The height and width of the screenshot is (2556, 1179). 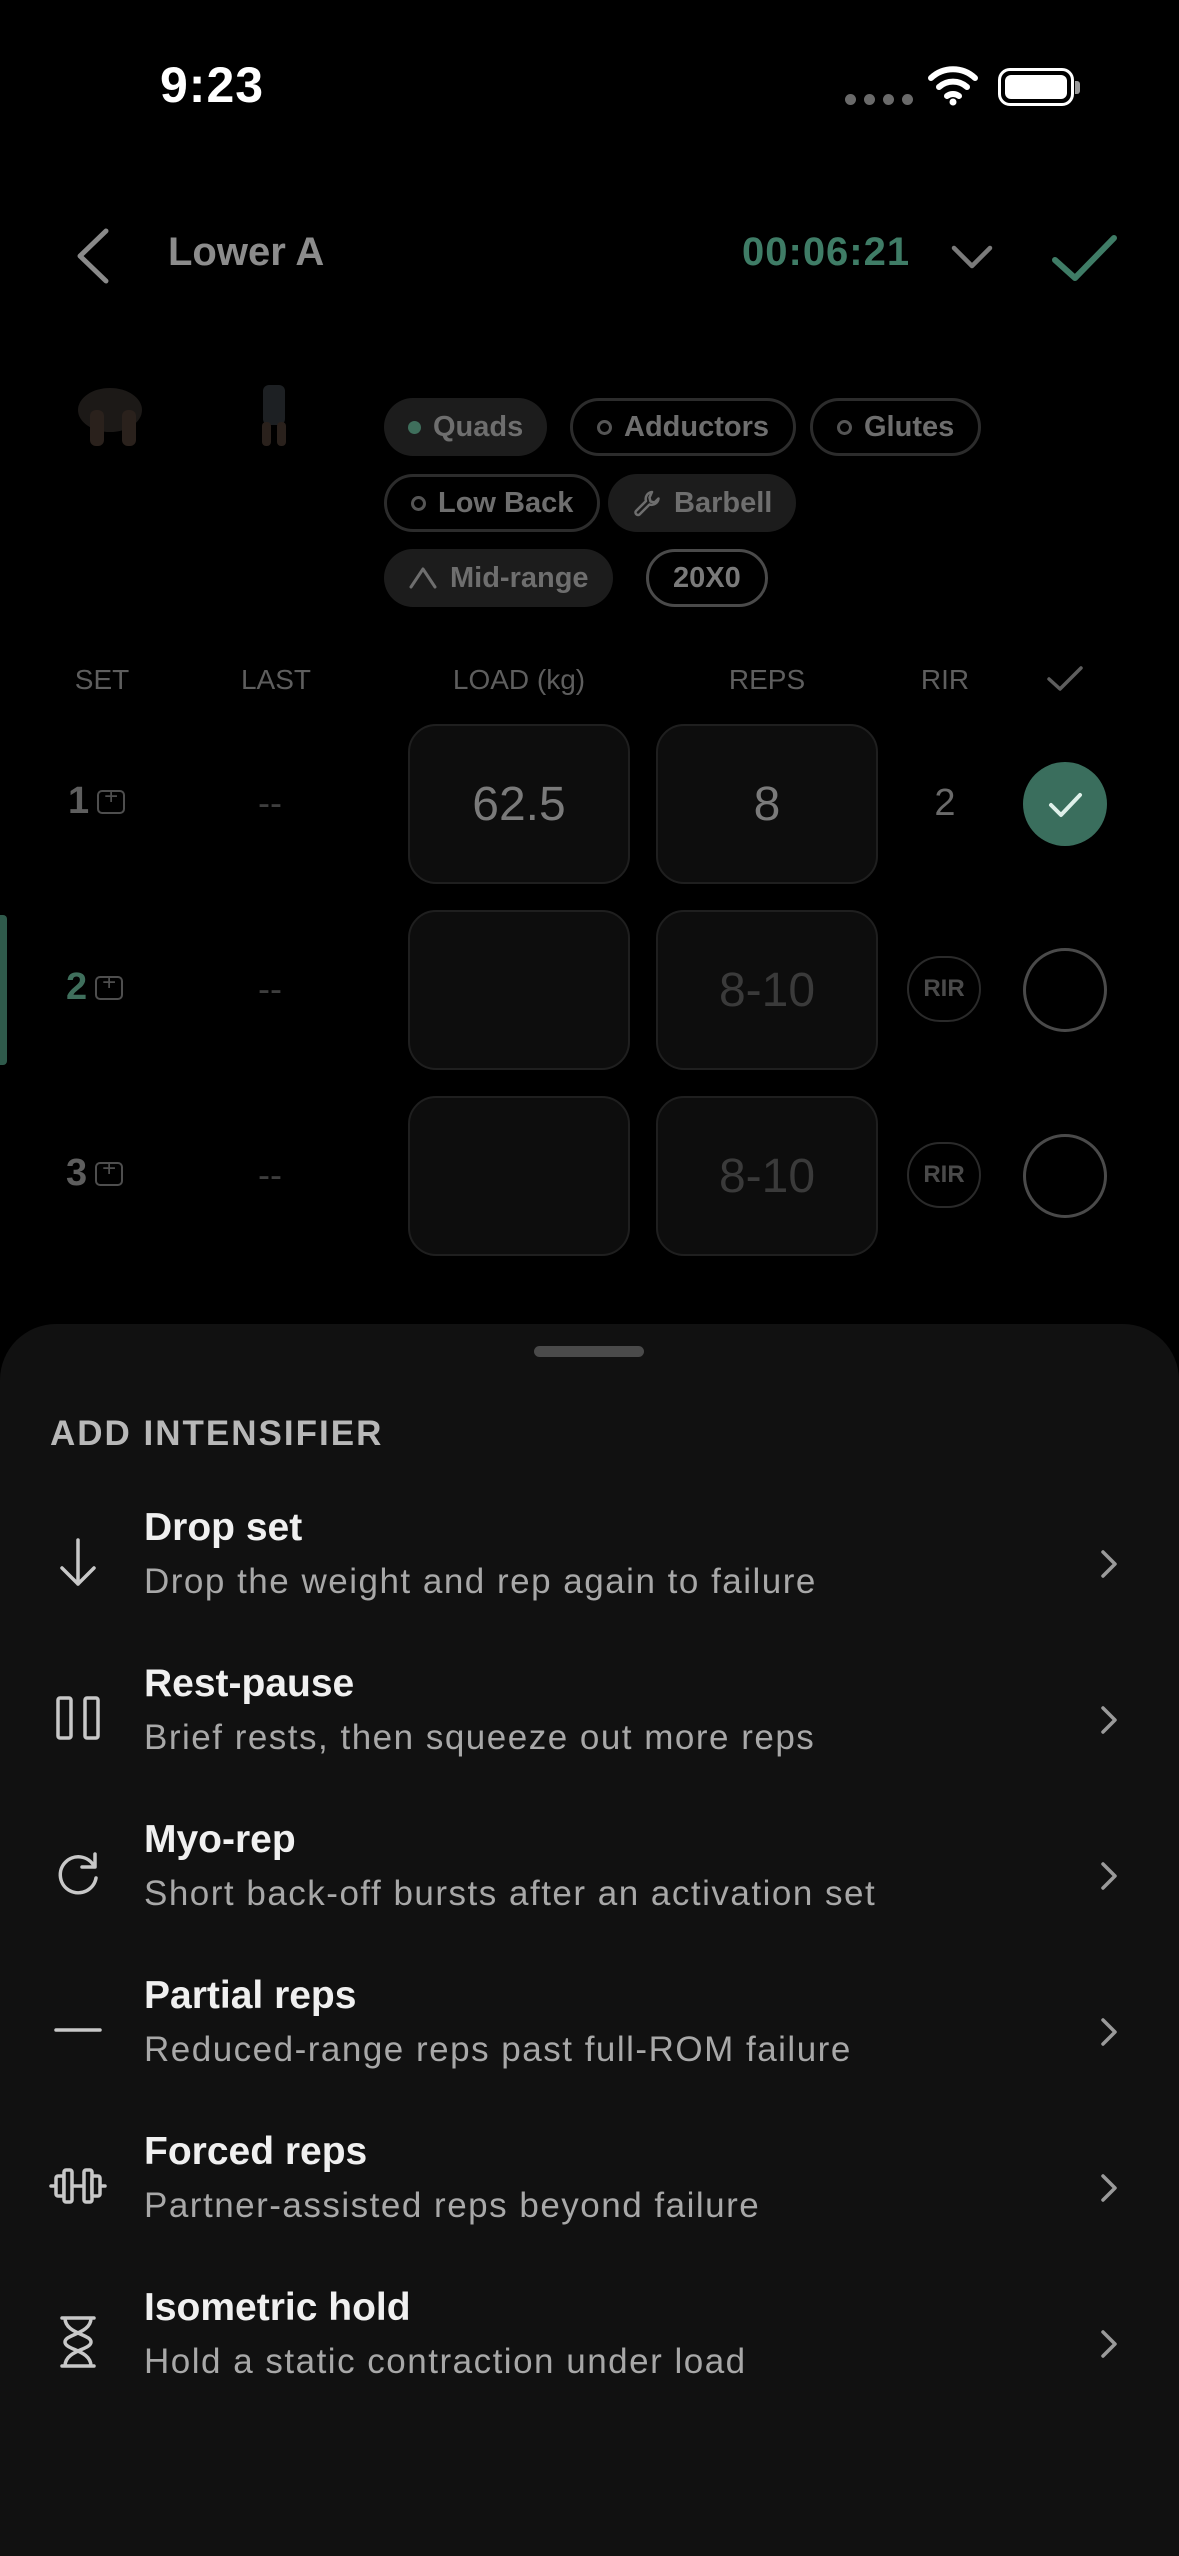 I want to click on set-row: 3 -- 8-10 RIR, so click(x=589, y=1176).